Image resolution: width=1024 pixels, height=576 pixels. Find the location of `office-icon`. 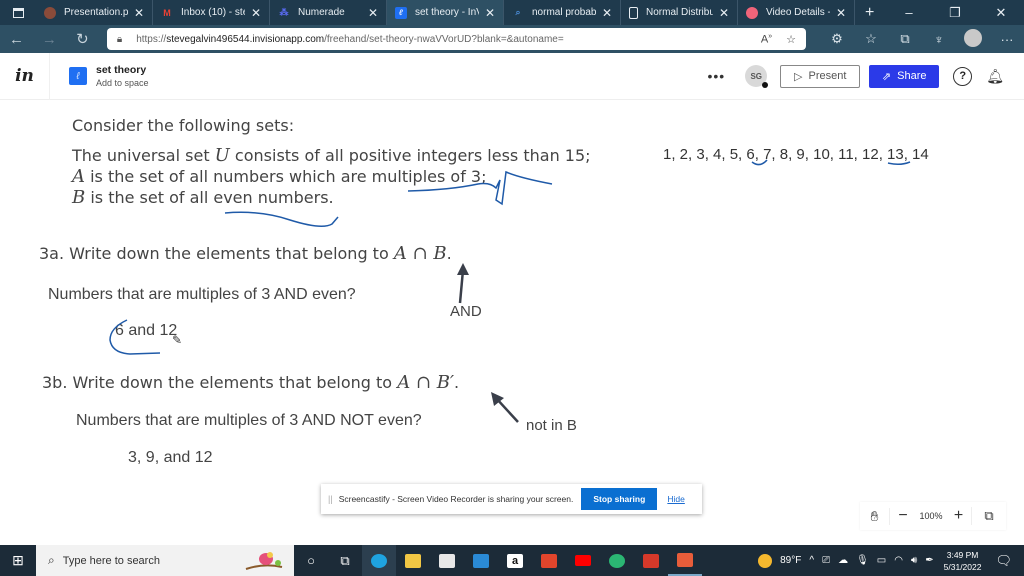

office-icon is located at coordinates (549, 560).